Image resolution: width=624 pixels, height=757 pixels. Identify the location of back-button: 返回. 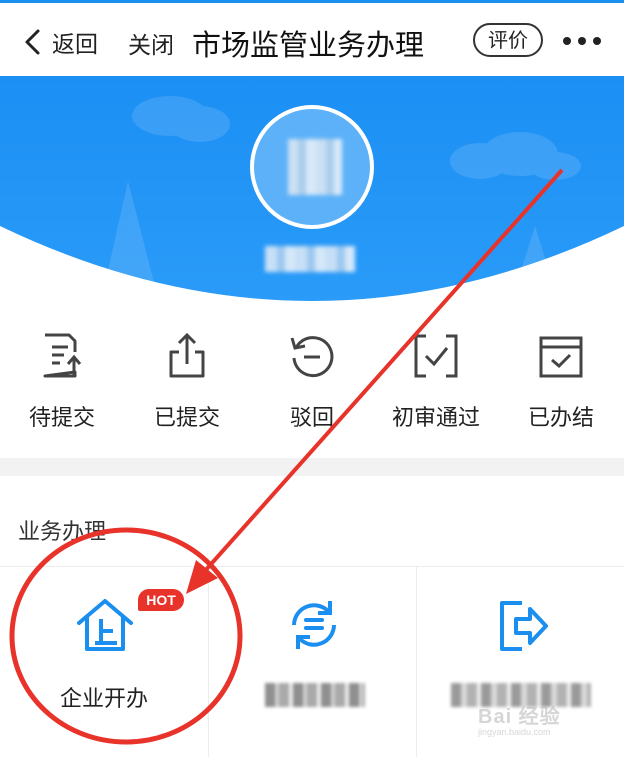
(60, 42).